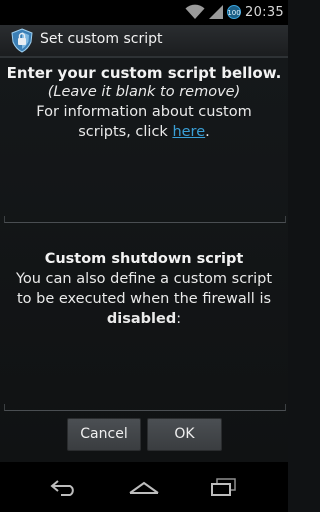 The image size is (320, 512). I want to click on action-bar: Set custom script, so click(144, 41).